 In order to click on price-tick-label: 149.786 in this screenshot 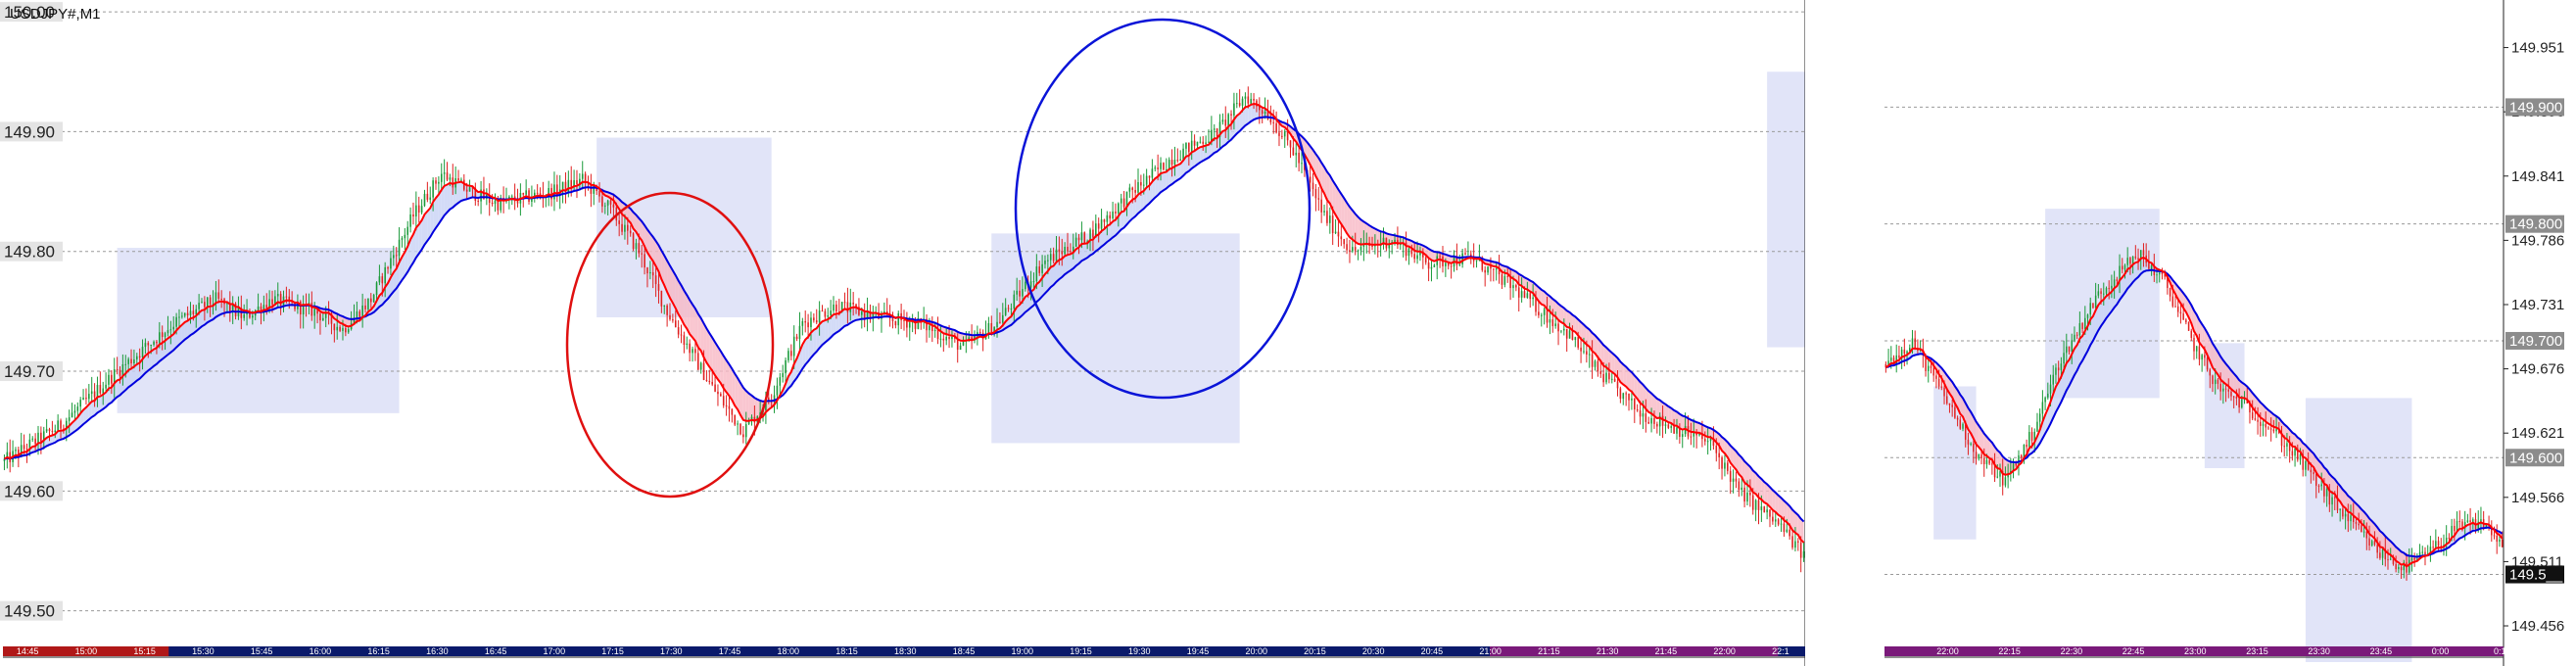, I will do `click(2537, 240)`.